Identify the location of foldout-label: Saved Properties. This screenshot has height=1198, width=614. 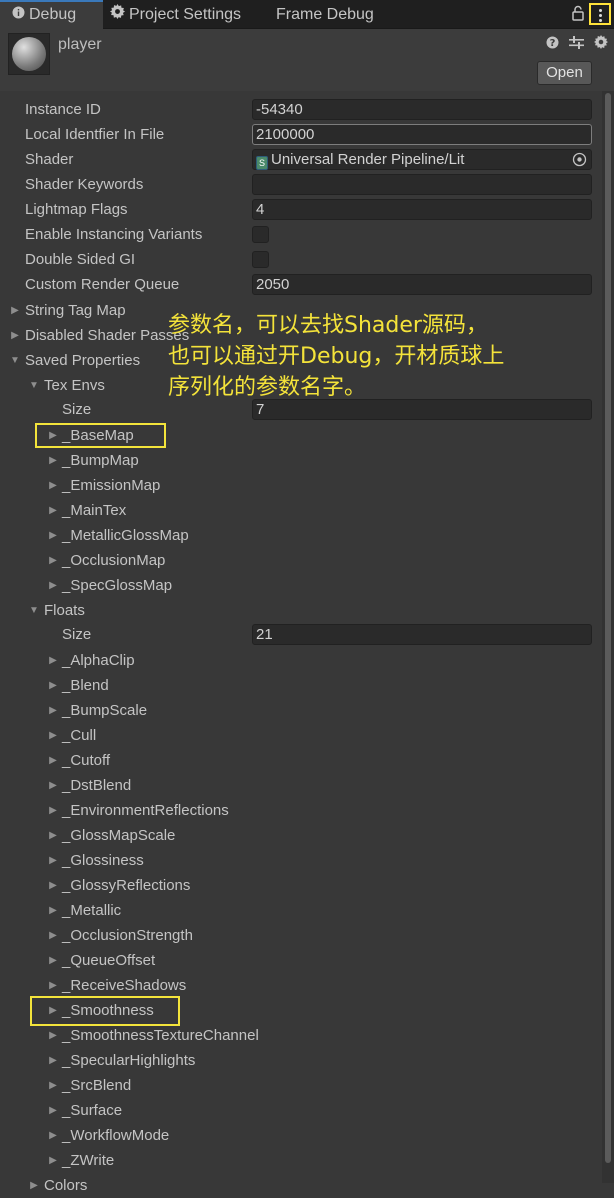
(83, 360).